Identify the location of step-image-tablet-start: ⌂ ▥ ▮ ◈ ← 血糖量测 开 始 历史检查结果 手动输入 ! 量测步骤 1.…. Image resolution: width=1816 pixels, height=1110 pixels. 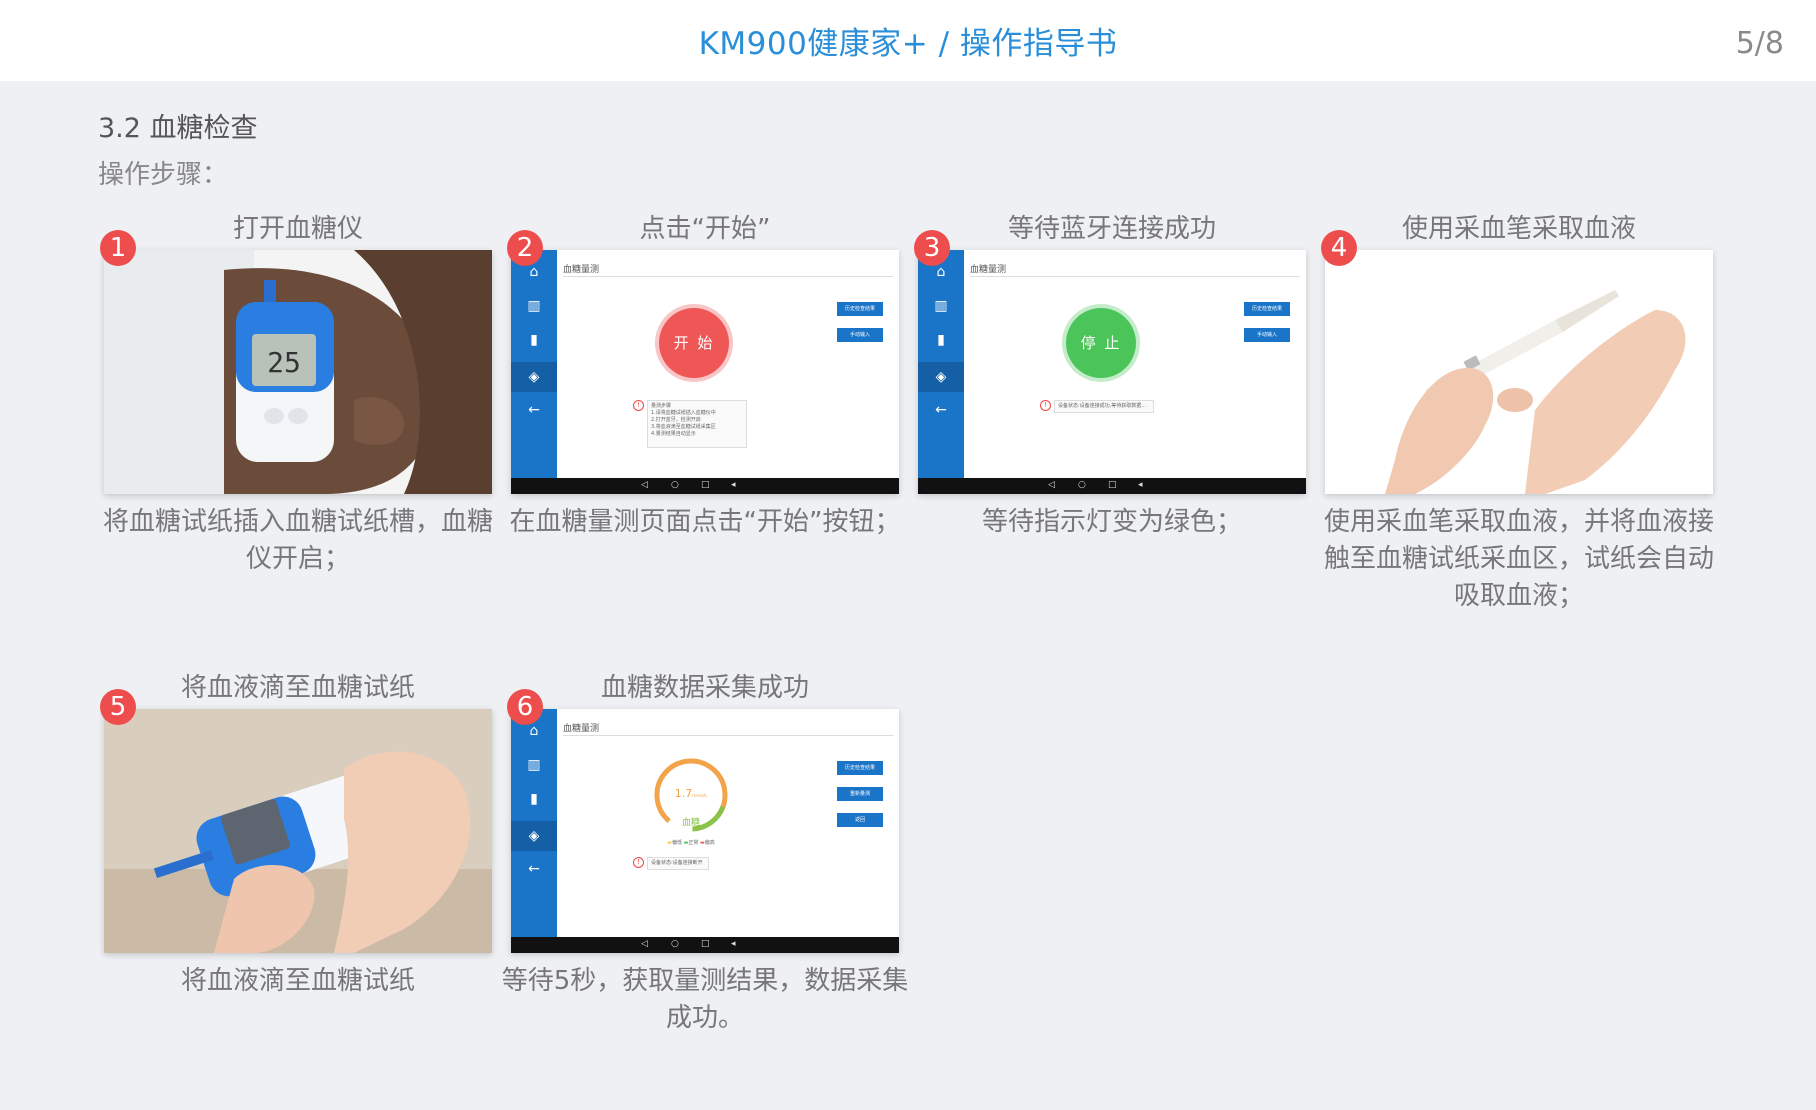
(705, 372).